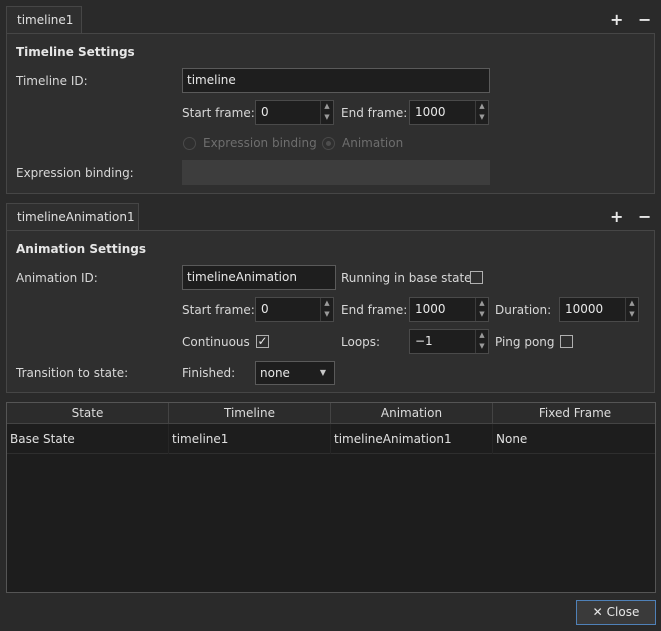 This screenshot has width=661, height=631. What do you see at coordinates (412, 413) in the screenshot?
I see `column-header-animation: Animation` at bounding box center [412, 413].